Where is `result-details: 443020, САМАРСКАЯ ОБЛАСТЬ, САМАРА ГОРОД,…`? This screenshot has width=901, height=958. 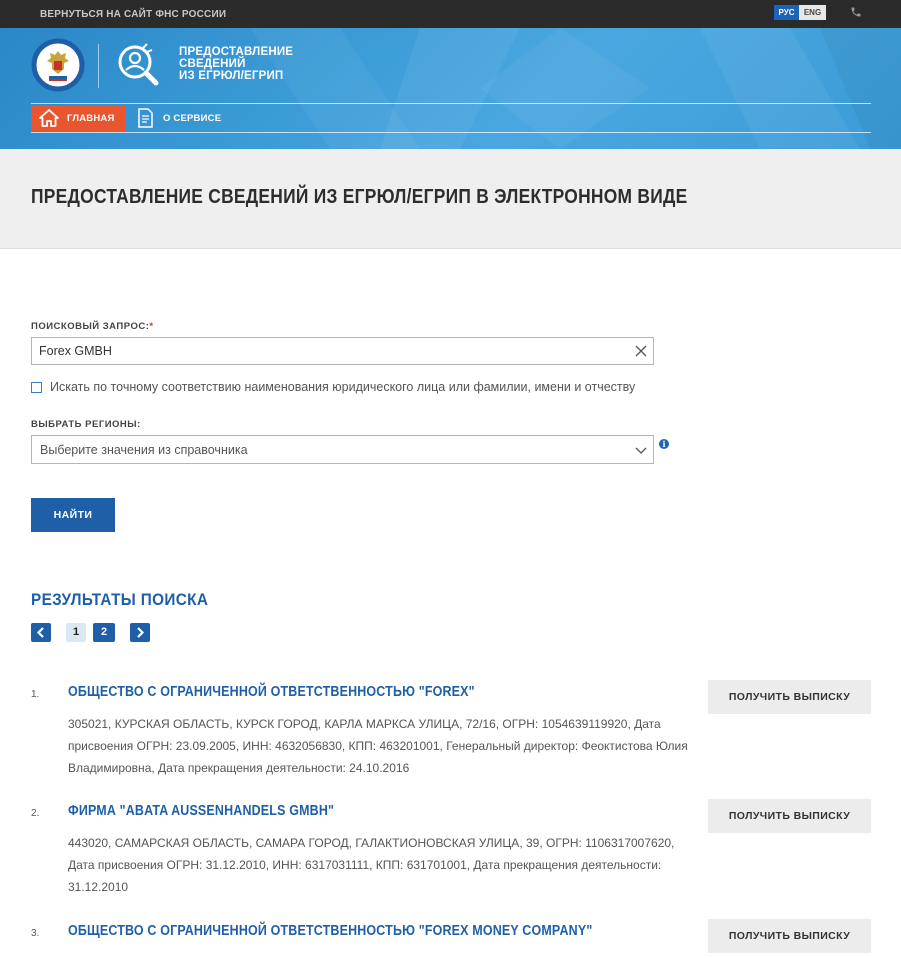
result-details: 443020, САМАРСКАЯ ОБЛАСТЬ, САМАРА ГОРОД,… is located at coordinates (371, 865).